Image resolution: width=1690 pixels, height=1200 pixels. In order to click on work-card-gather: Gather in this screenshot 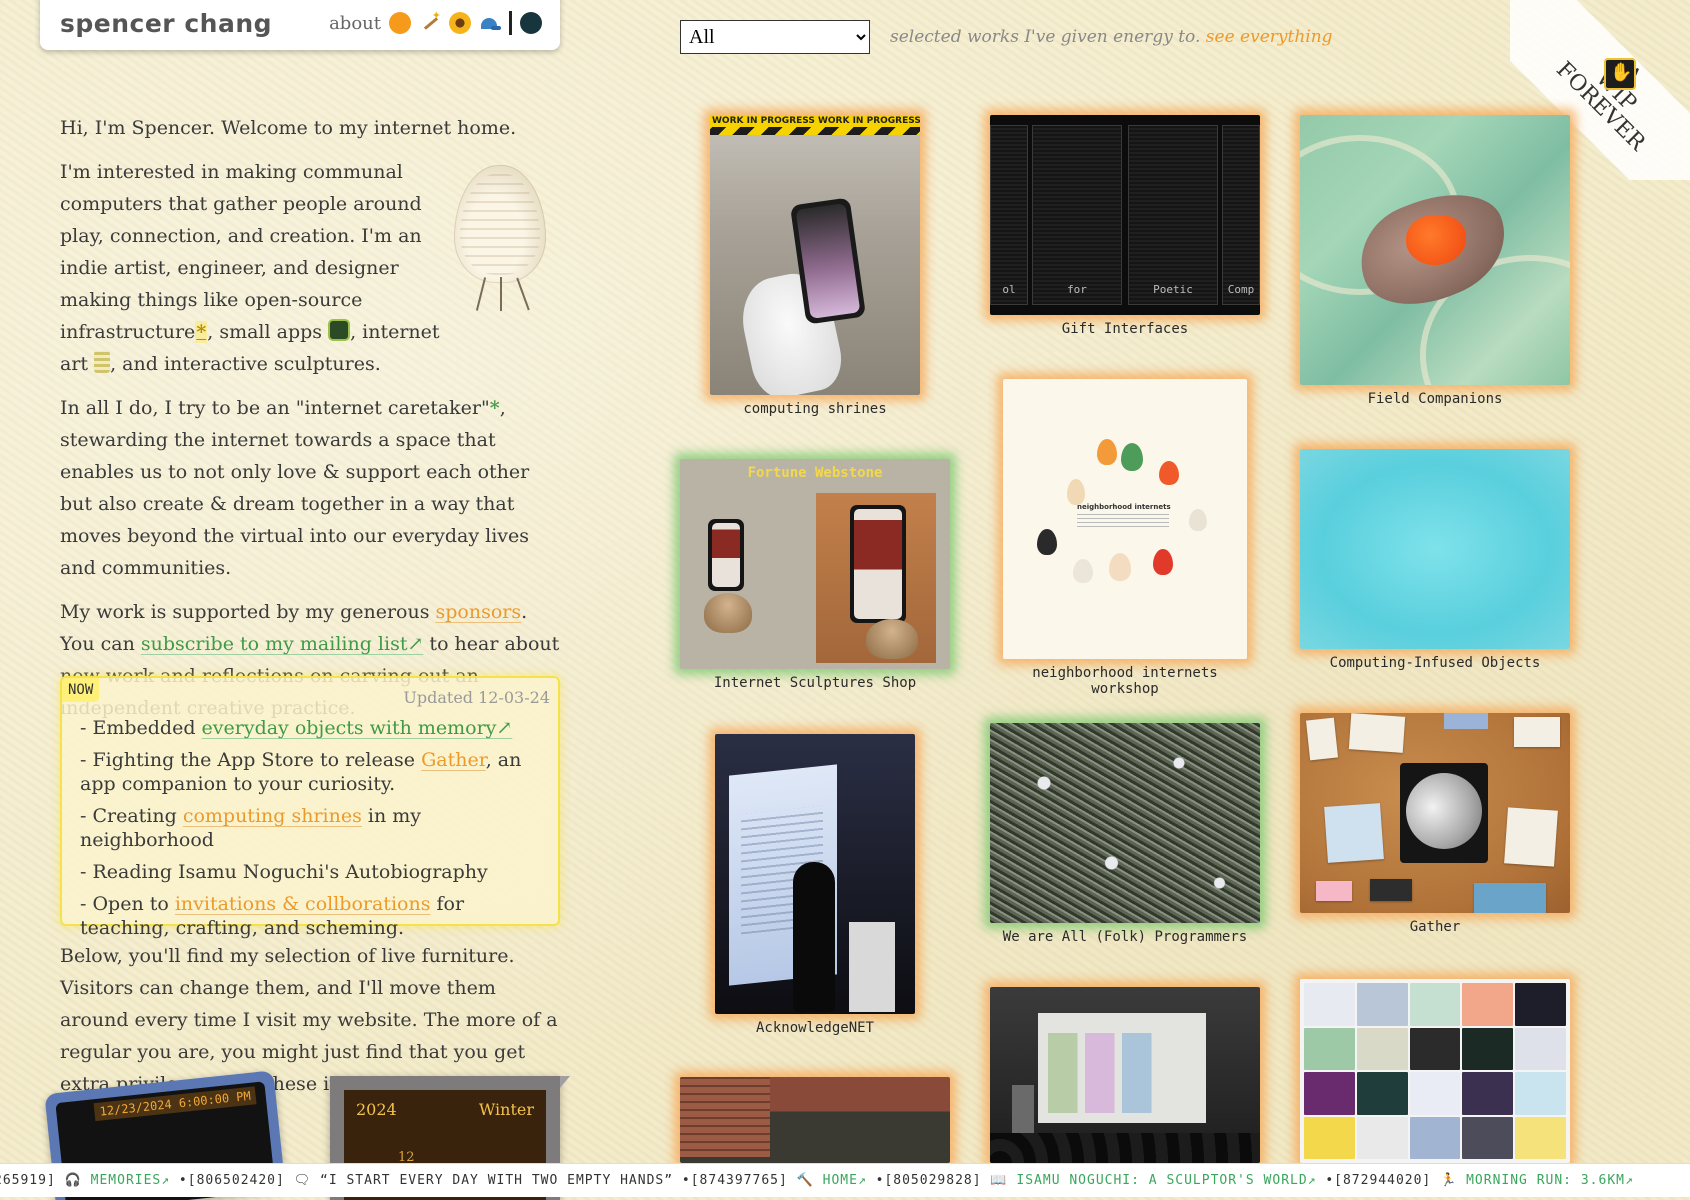, I will do `click(1435, 828)`.